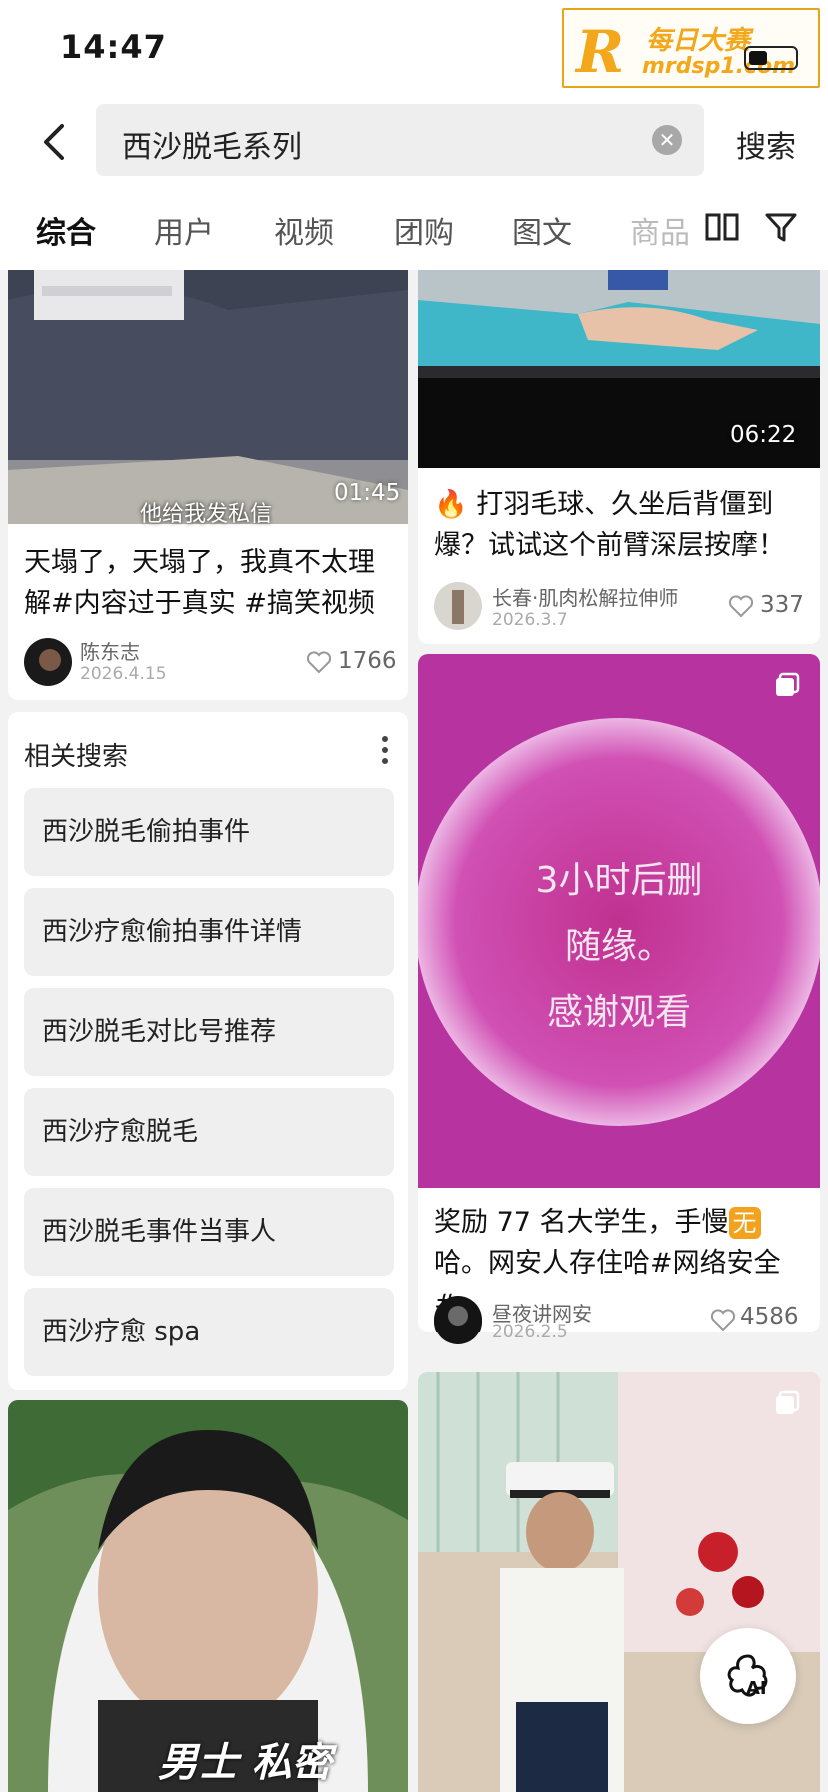 This screenshot has height=1792, width=828. What do you see at coordinates (212, 147) in the screenshot?
I see `search-query: 西沙脱毛系列` at bounding box center [212, 147].